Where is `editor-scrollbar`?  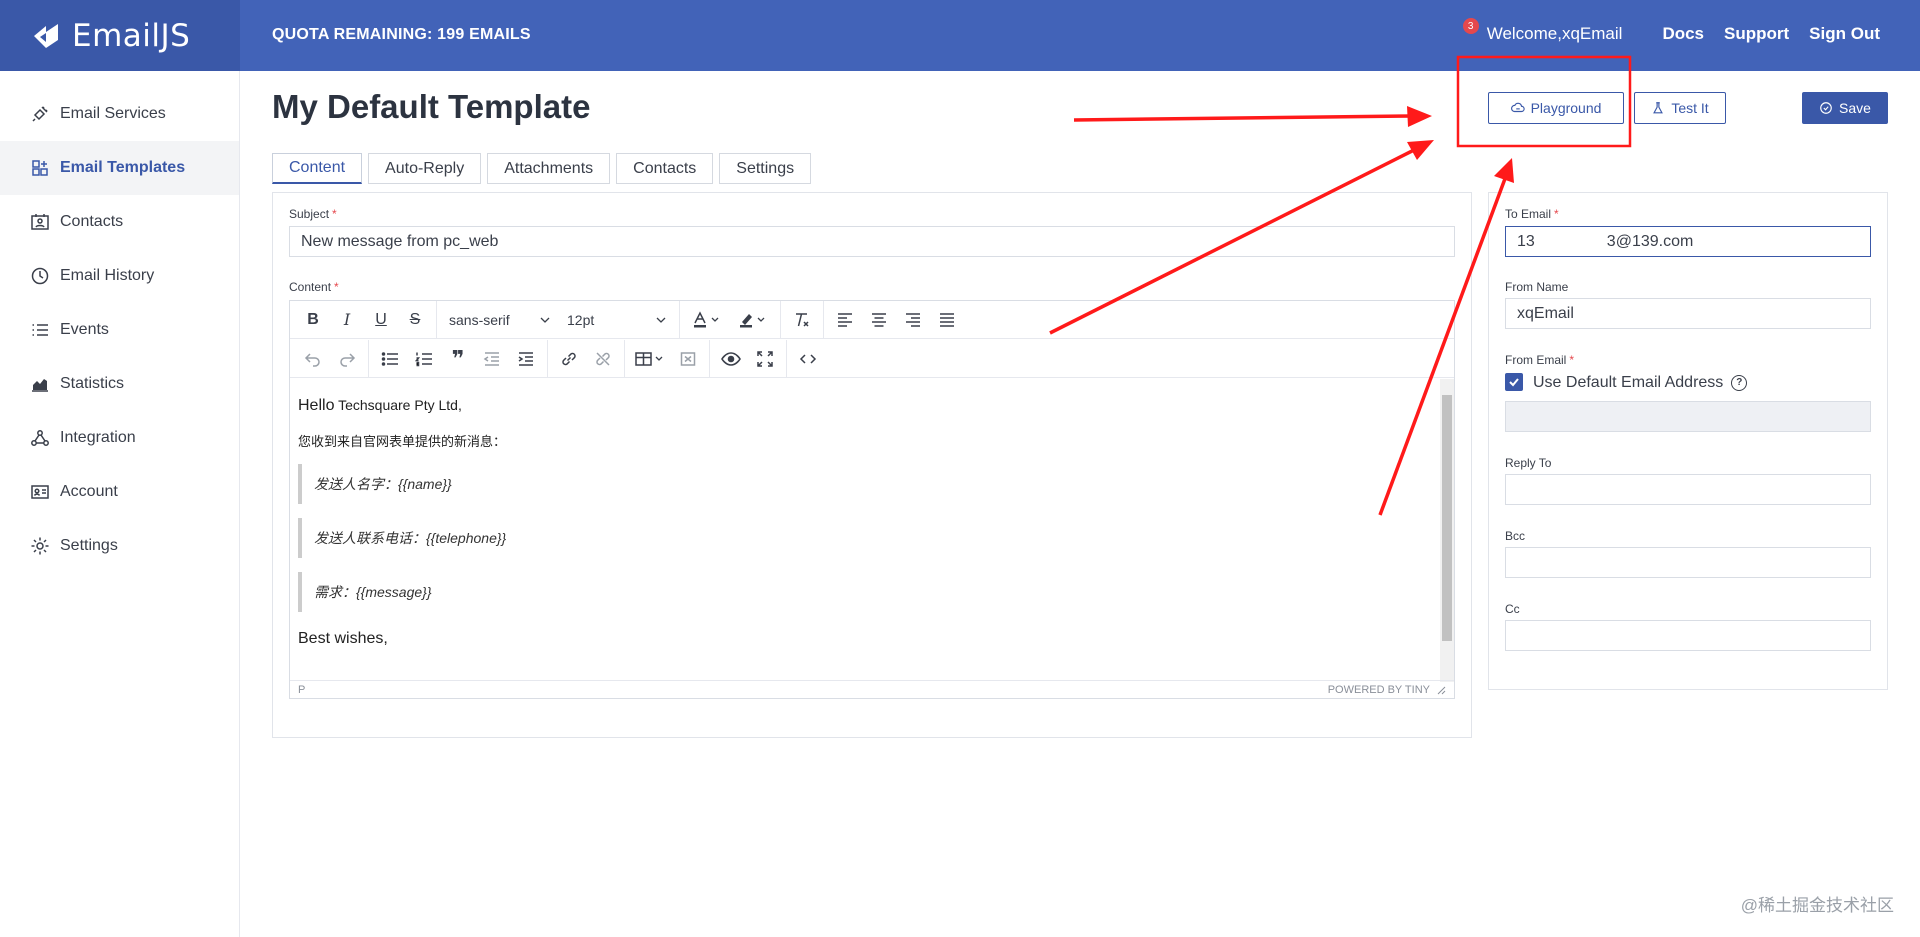 editor-scrollbar is located at coordinates (1447, 530).